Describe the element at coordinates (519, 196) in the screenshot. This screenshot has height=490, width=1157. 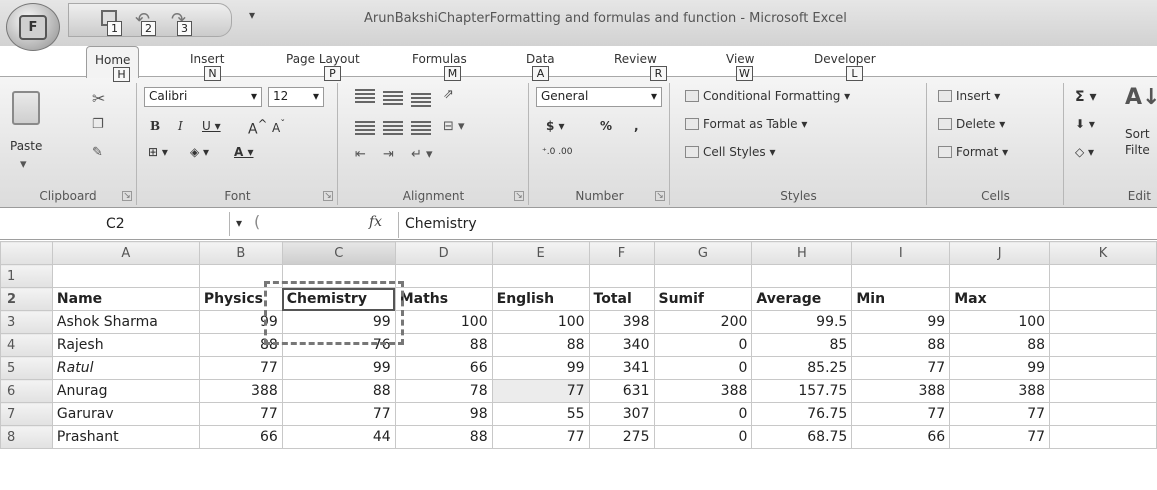
I see `alignment-launcher-icon: ↘` at that location.